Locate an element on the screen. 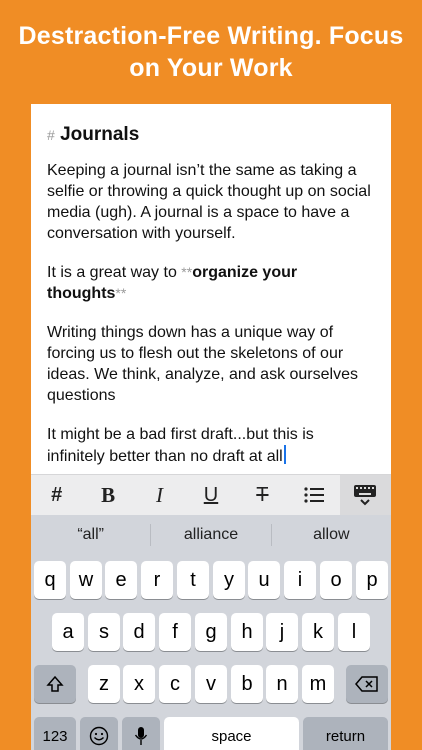  bold-button: B is located at coordinates (107, 495).